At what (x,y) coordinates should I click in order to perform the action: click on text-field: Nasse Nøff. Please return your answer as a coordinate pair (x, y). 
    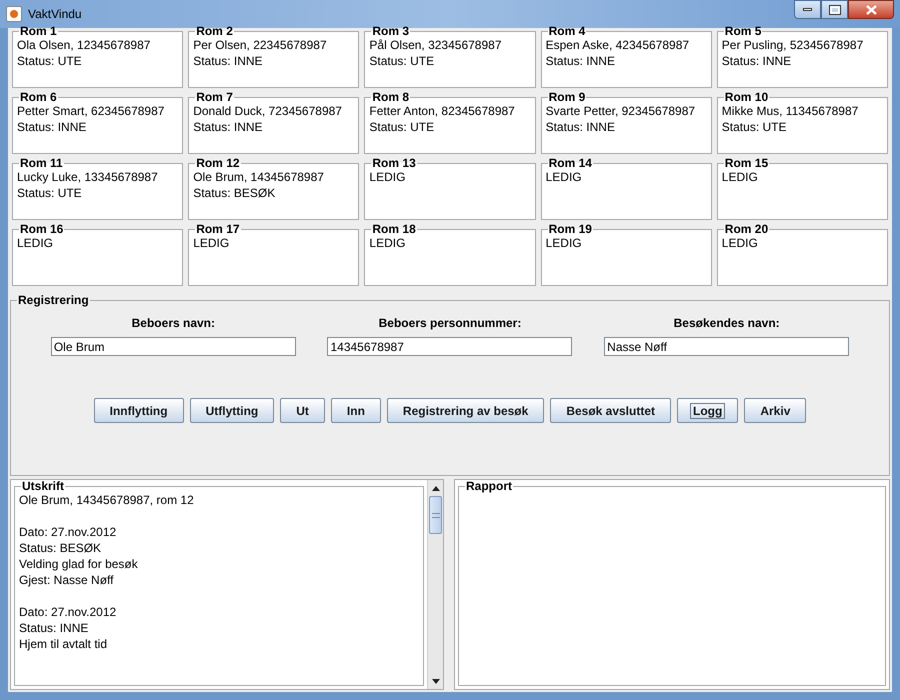
    Looking at the image, I should click on (727, 346).